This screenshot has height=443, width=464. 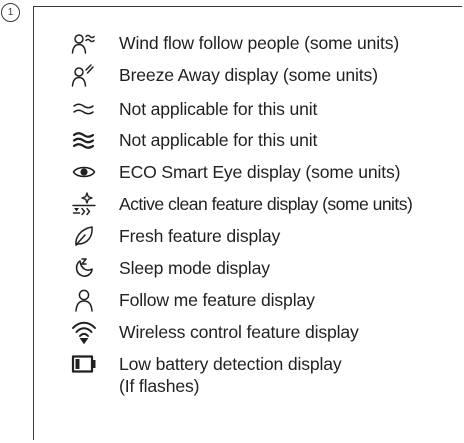 I want to click on legend-text: Follow me feature display, so click(x=217, y=300).